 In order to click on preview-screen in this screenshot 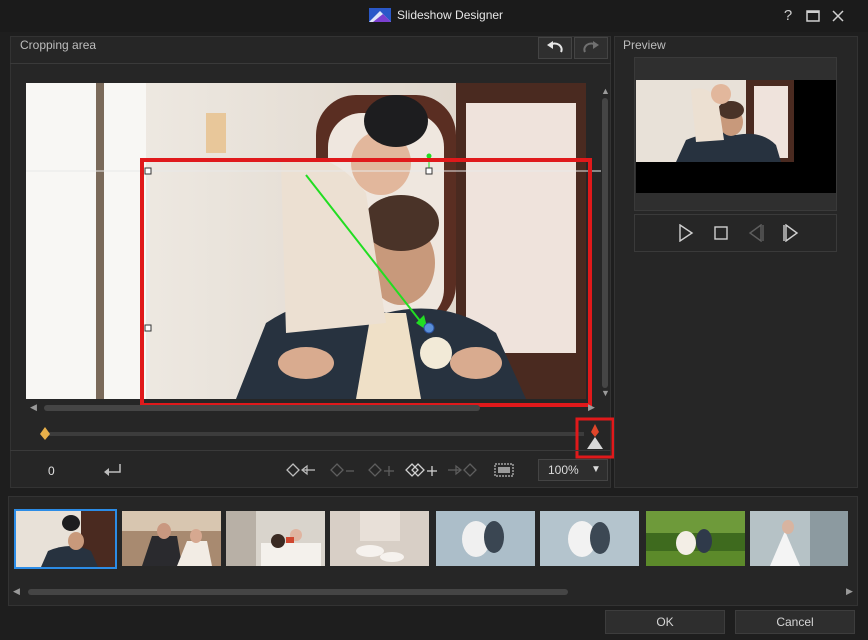, I will do `click(736, 136)`.